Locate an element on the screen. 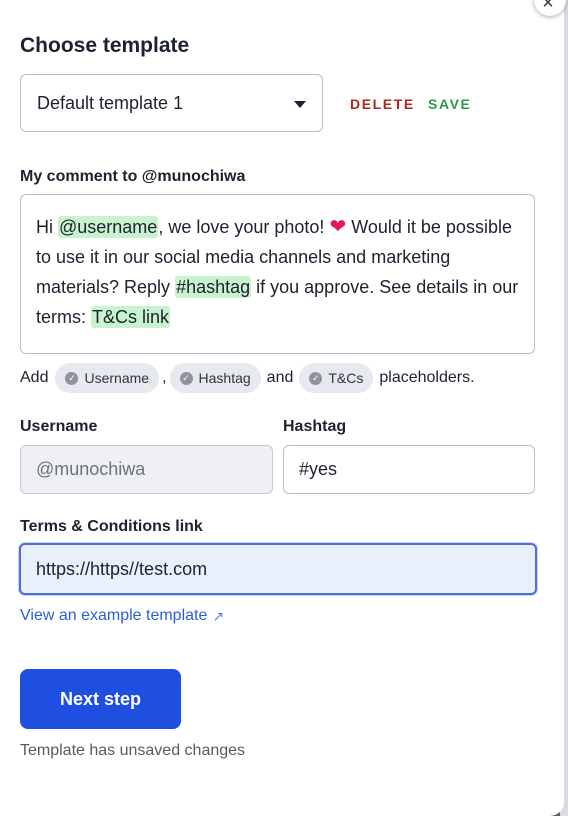  delete-template-button: DELETE is located at coordinates (382, 104).